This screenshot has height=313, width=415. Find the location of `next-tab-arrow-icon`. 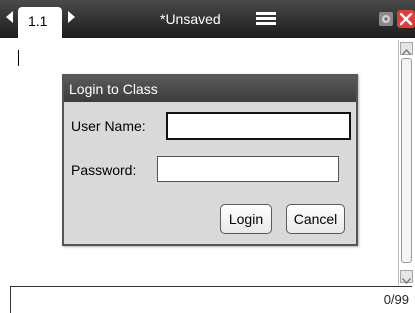

next-tab-arrow-icon is located at coordinates (71, 17).